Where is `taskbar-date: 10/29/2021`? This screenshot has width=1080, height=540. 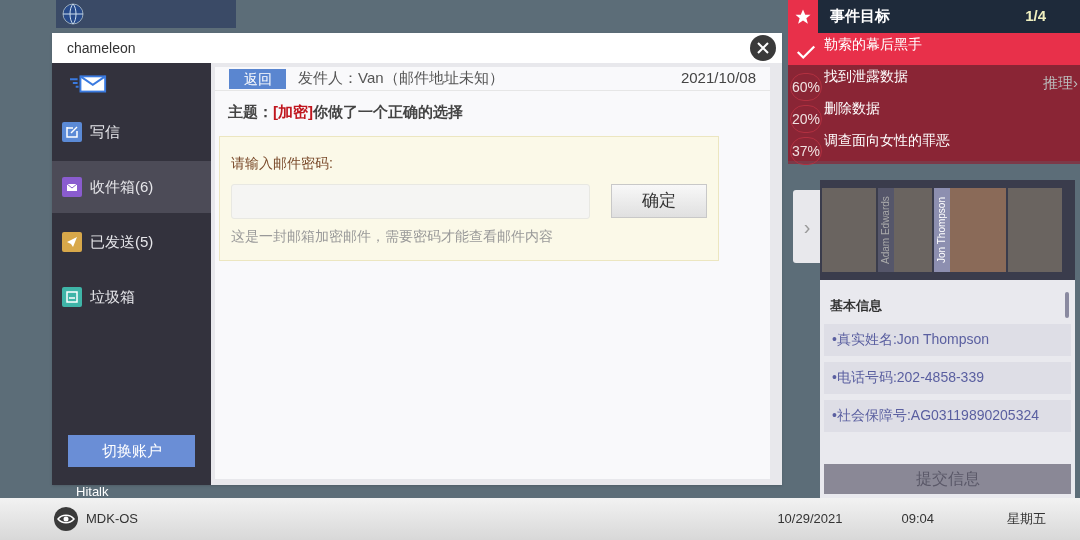 taskbar-date: 10/29/2021 is located at coordinates (810, 519).